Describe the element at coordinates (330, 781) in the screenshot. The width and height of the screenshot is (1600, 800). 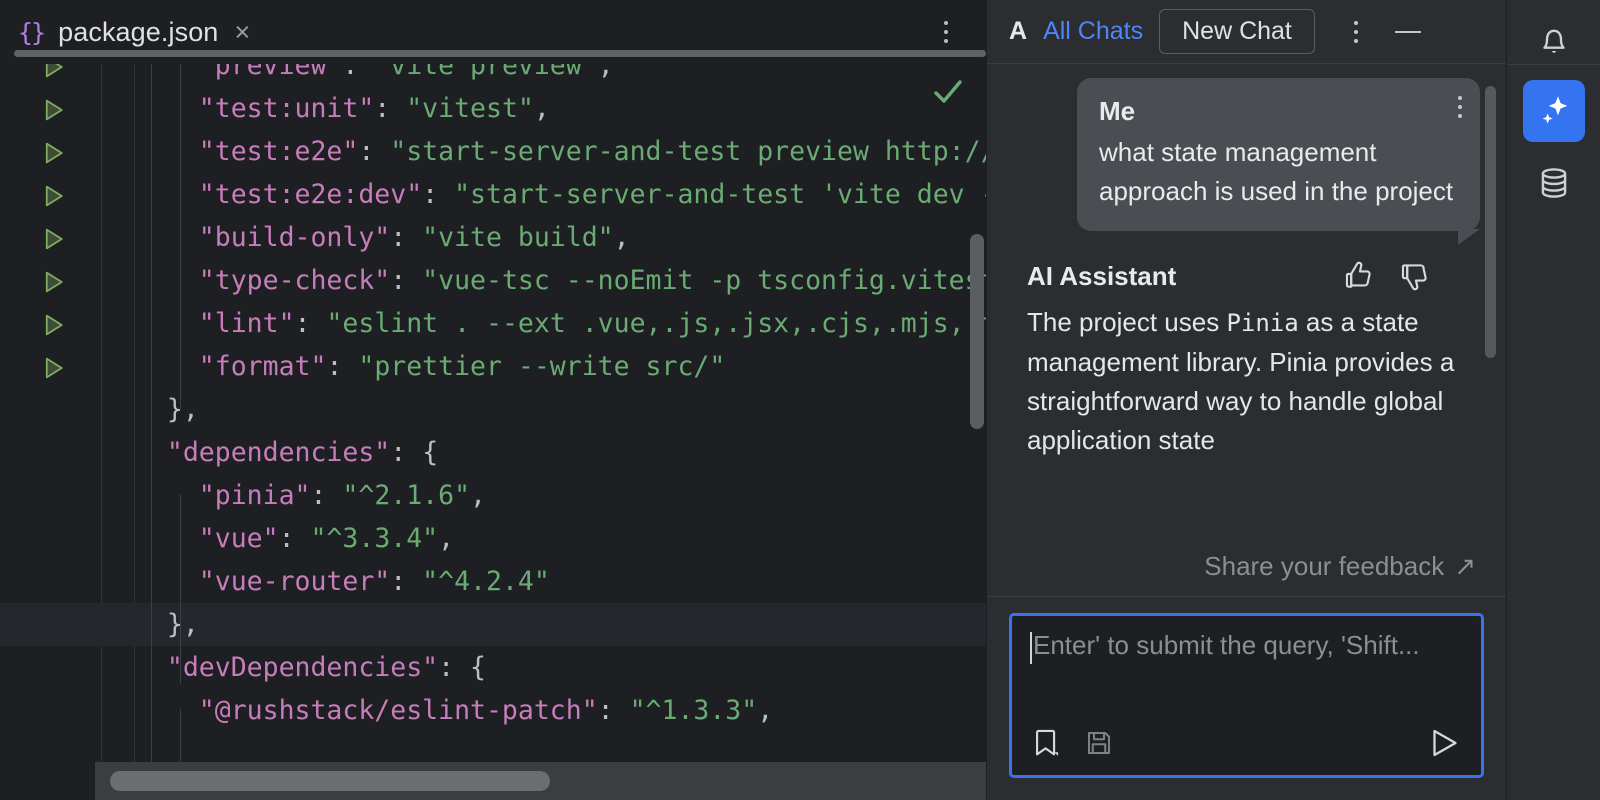
I see `editor-horizontal-scroll-thumb` at that location.